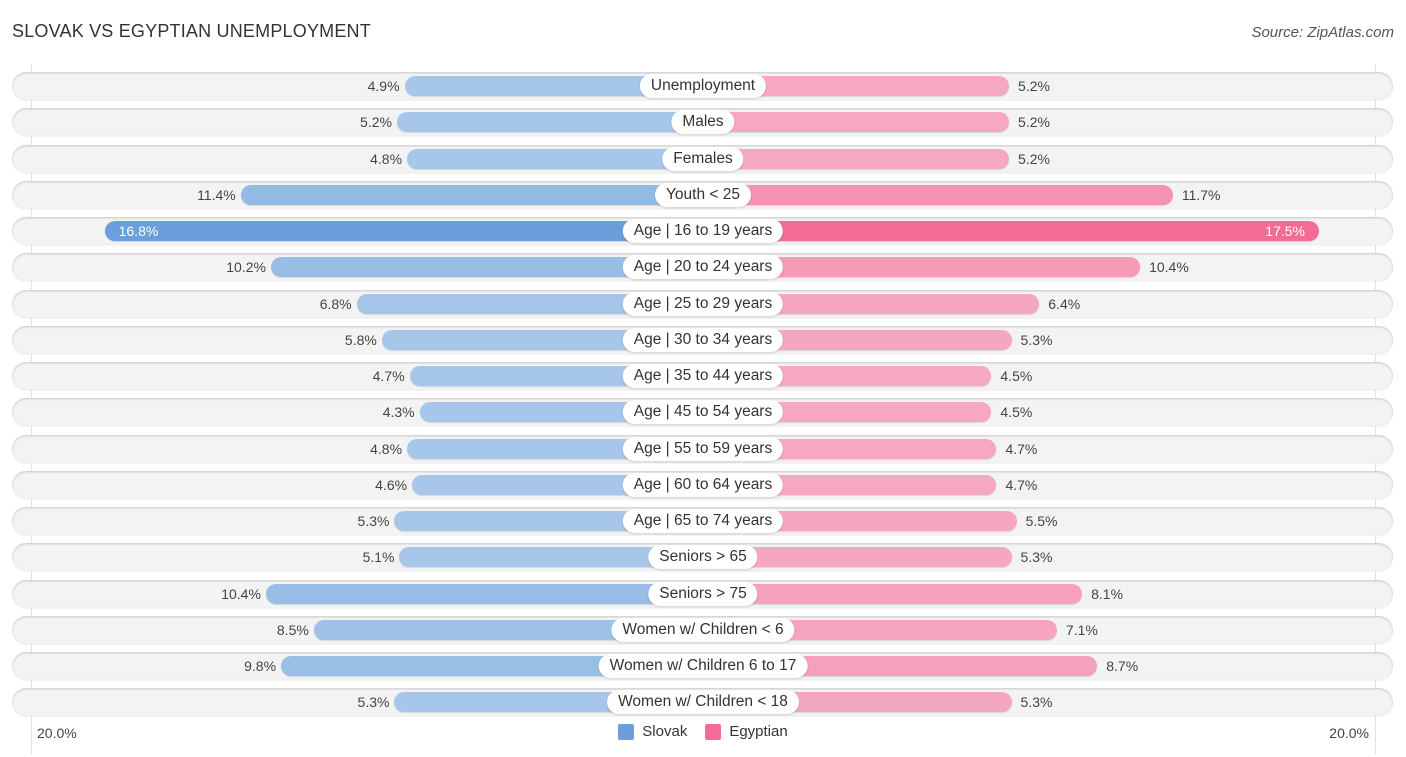  Describe the element at coordinates (292, 629) in the screenshot. I see `value-label-slovak: 8.5%` at that location.